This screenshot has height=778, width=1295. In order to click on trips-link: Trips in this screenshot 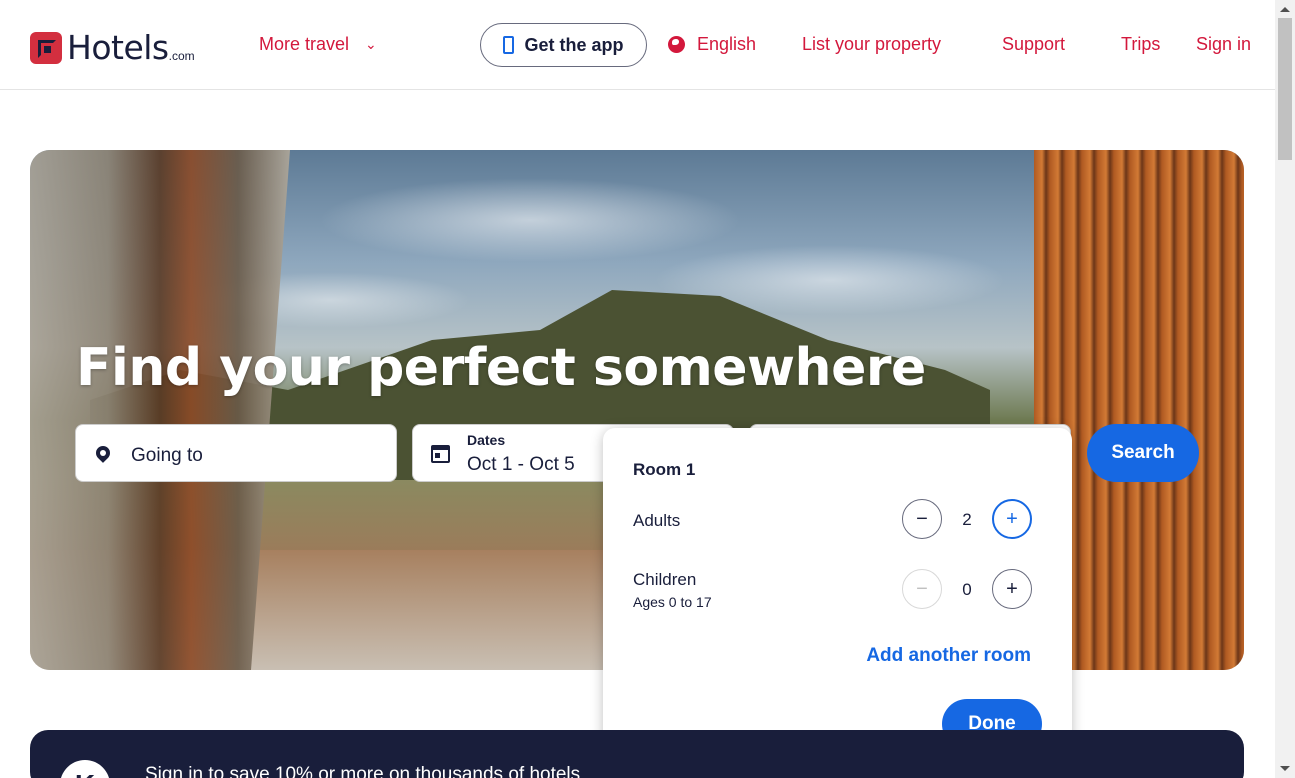, I will do `click(1140, 44)`.